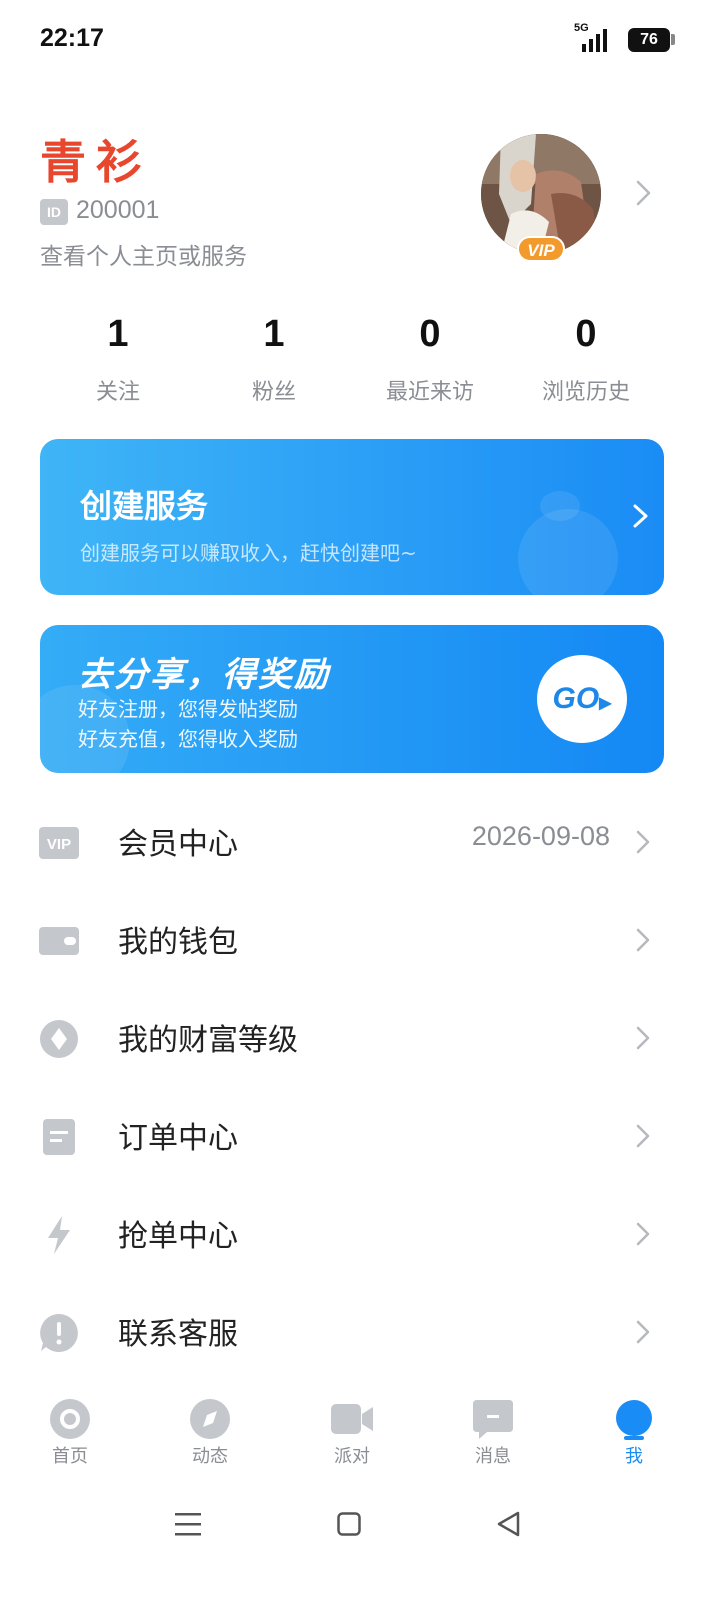 The height and width of the screenshot is (1604, 720). What do you see at coordinates (352, 1456) in the screenshot?
I see `nav-label: 派对` at bounding box center [352, 1456].